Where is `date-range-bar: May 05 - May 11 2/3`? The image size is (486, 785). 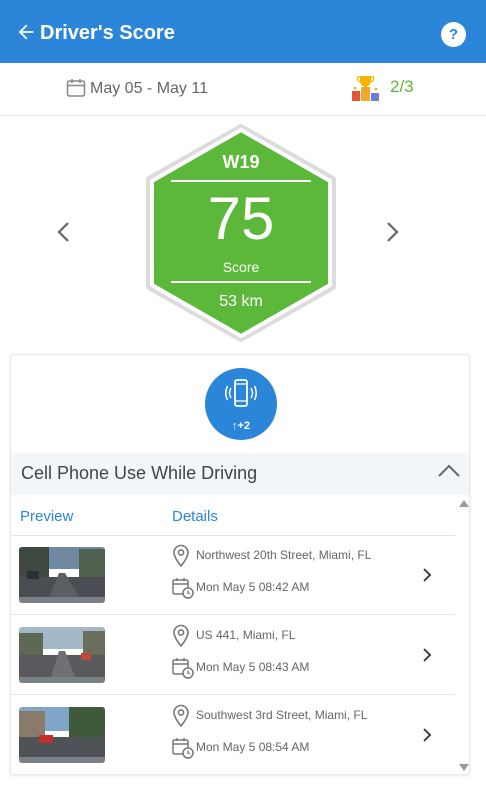
date-range-bar: May 05 - May 11 2/3 is located at coordinates (243, 89).